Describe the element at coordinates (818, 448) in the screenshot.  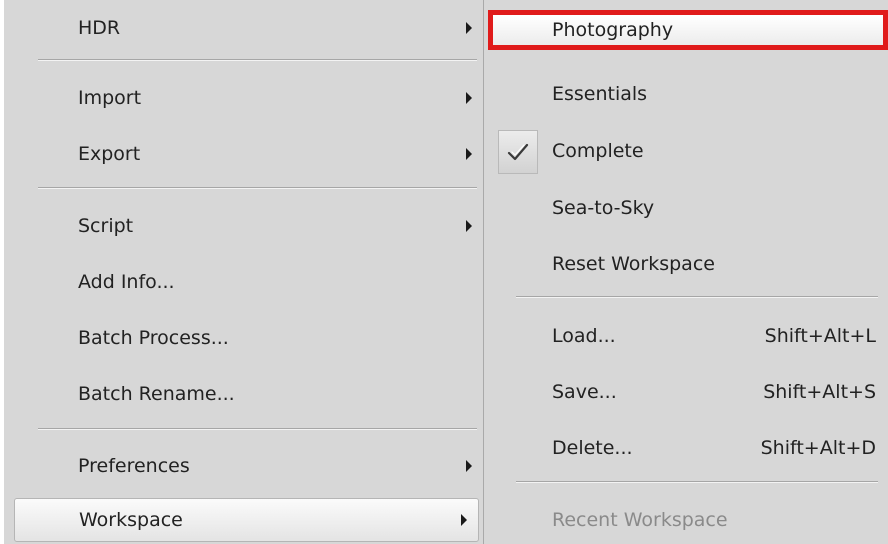
I see `menu-item-shortcut: Shift+Alt+D` at that location.